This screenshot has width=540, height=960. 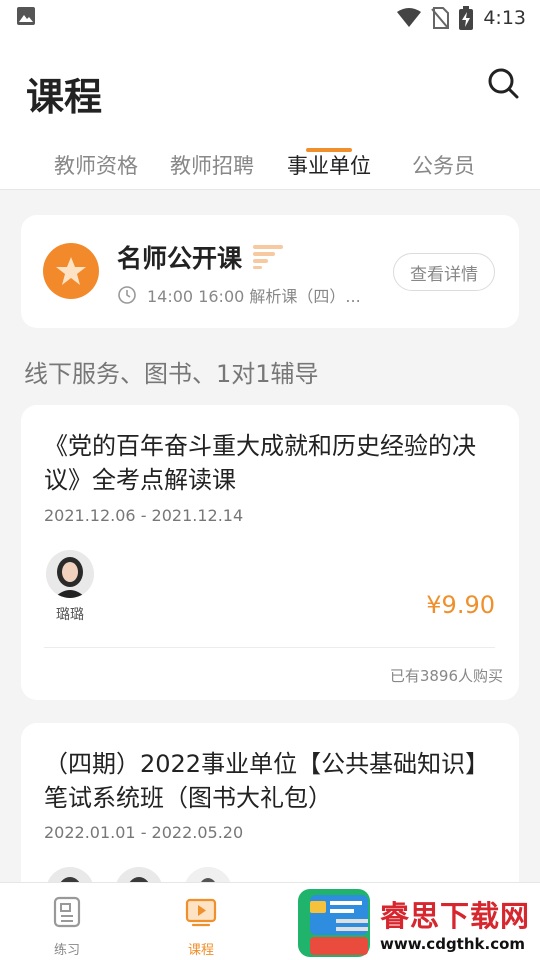 I want to click on nav-course: 课程, so click(x=201, y=926).